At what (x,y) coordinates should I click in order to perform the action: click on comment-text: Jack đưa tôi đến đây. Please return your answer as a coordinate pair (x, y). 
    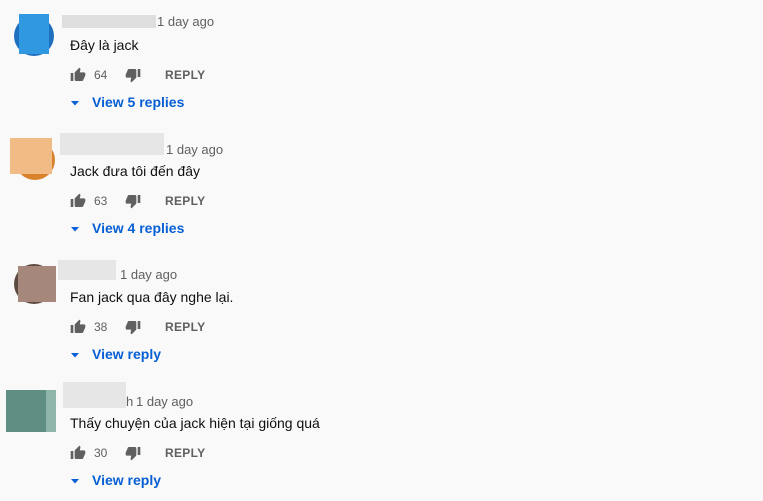
    Looking at the image, I should click on (135, 171).